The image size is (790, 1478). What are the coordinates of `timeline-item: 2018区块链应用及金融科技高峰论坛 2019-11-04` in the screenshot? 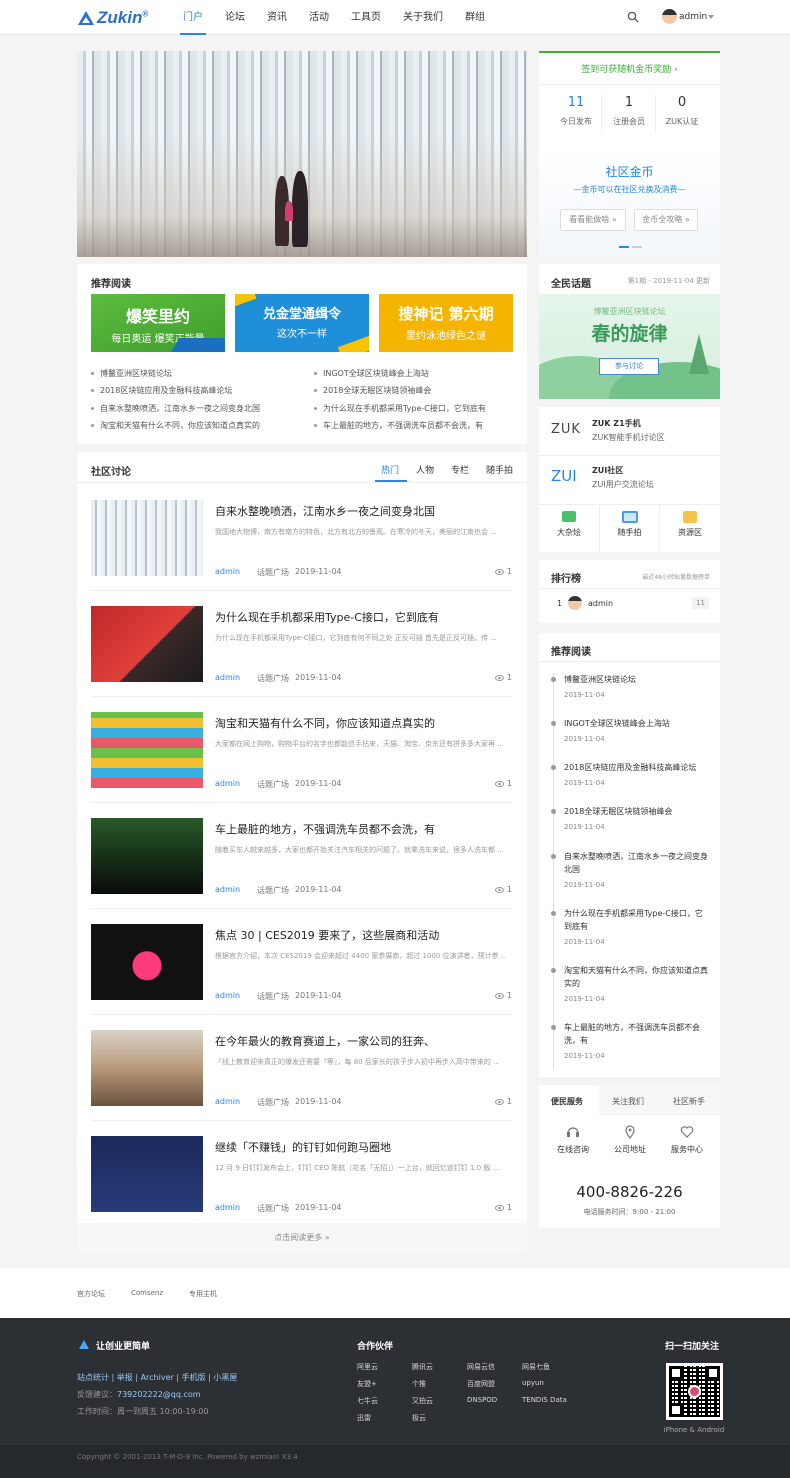 It's located at (630, 775).